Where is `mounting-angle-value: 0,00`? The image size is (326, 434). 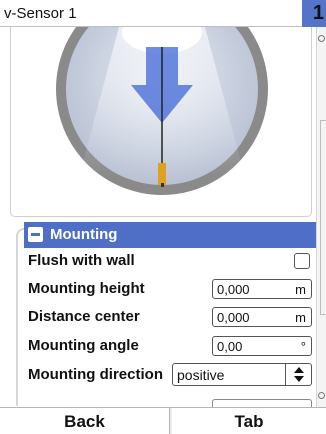 mounting-angle-value: 0,00 is located at coordinates (230, 346).